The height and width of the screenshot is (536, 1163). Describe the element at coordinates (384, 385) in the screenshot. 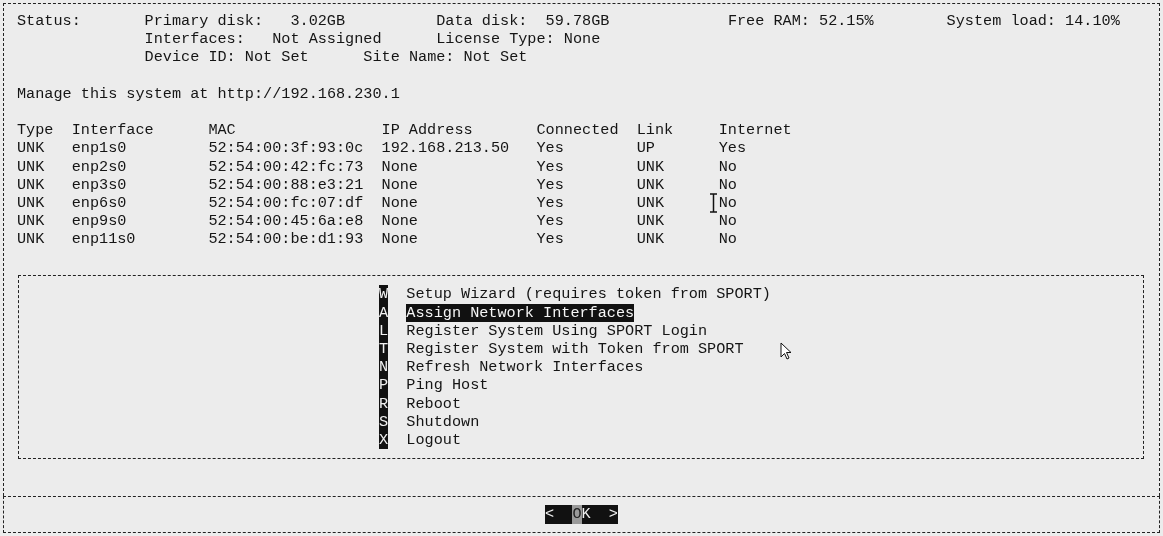

I see `menu-hotkey: P` at that location.